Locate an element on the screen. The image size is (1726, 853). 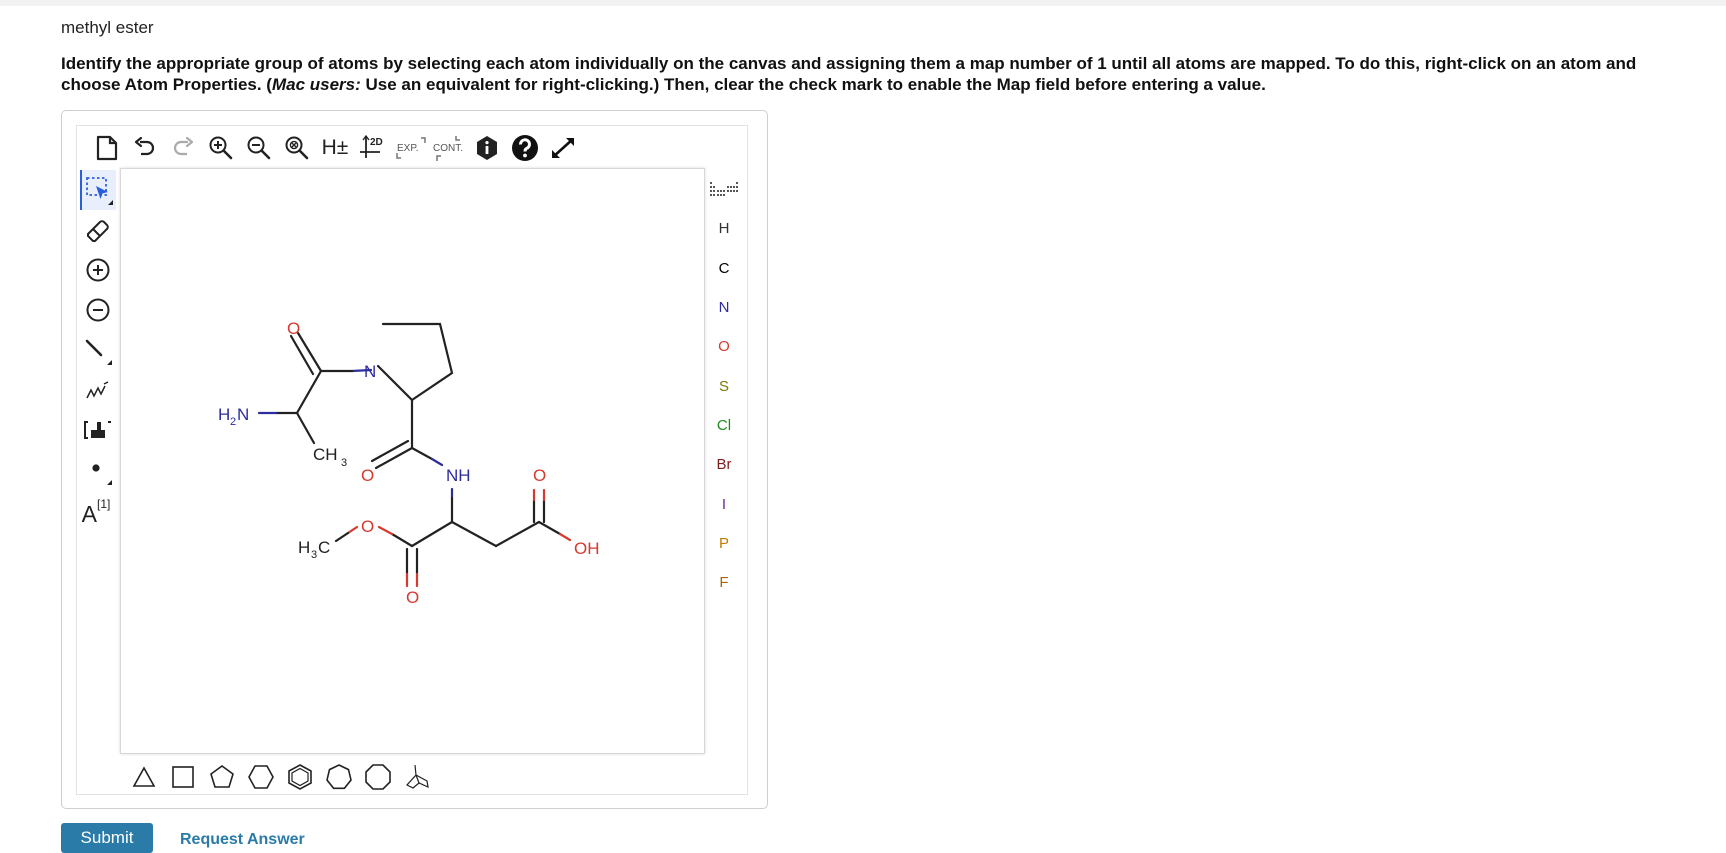
element-button-br: Br is located at coordinates (724, 464).